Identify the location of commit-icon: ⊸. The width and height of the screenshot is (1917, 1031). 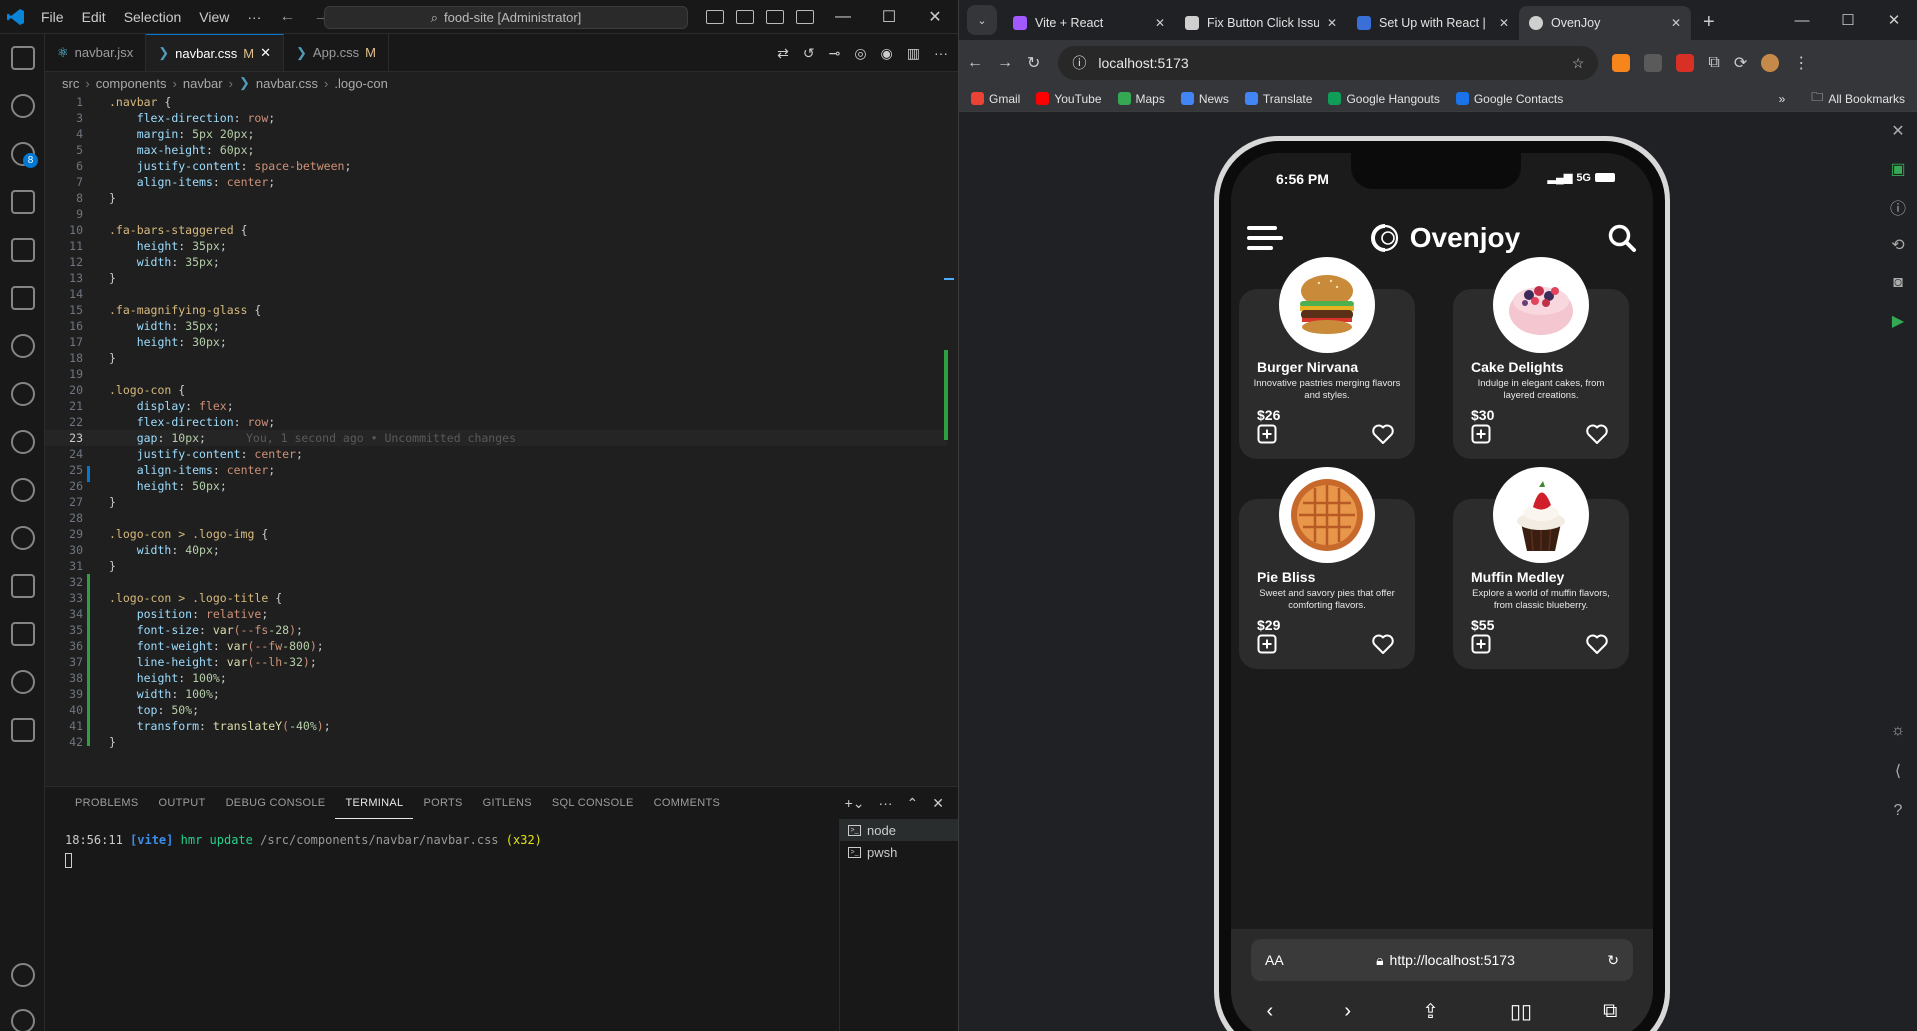
(835, 53).